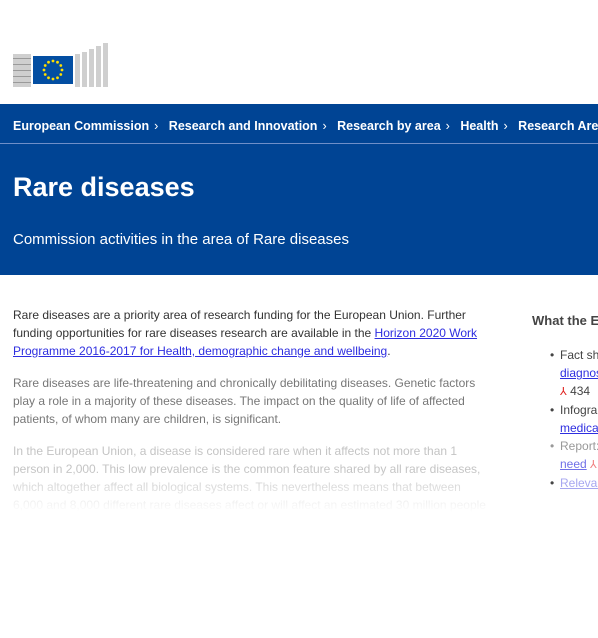 This screenshot has height=638, width=598. What do you see at coordinates (573, 464) in the screenshot?
I see `sidebar-item-link: need` at bounding box center [573, 464].